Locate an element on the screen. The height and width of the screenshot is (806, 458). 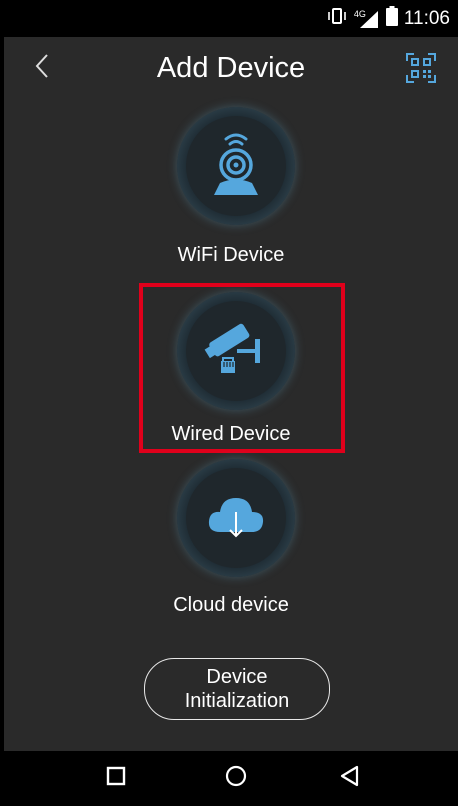
network-type-label: 4G is located at coordinates (359, 13).